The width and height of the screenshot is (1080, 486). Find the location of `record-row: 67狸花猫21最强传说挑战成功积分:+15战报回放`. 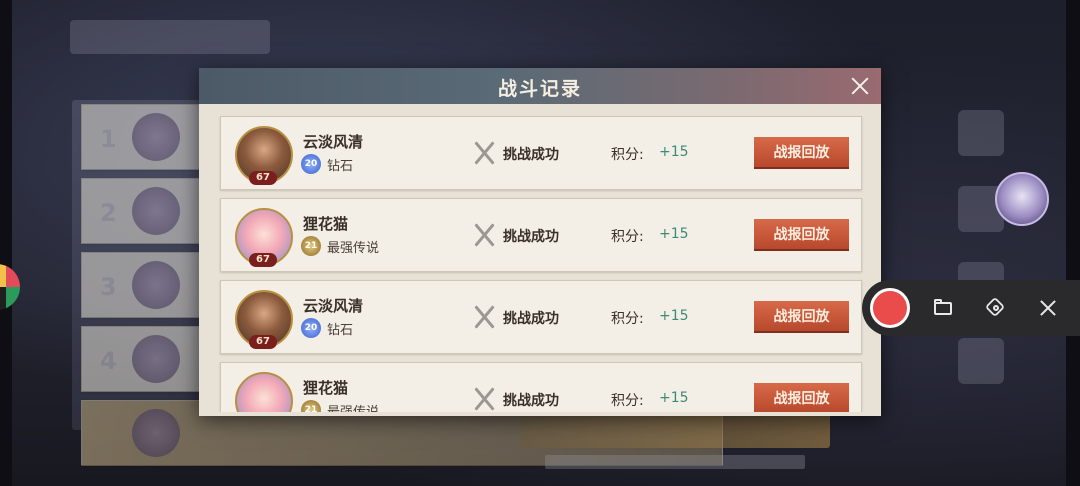

record-row: 67狸花猫21最强传说挑战成功积分:+15战报回放 is located at coordinates (541, 387).